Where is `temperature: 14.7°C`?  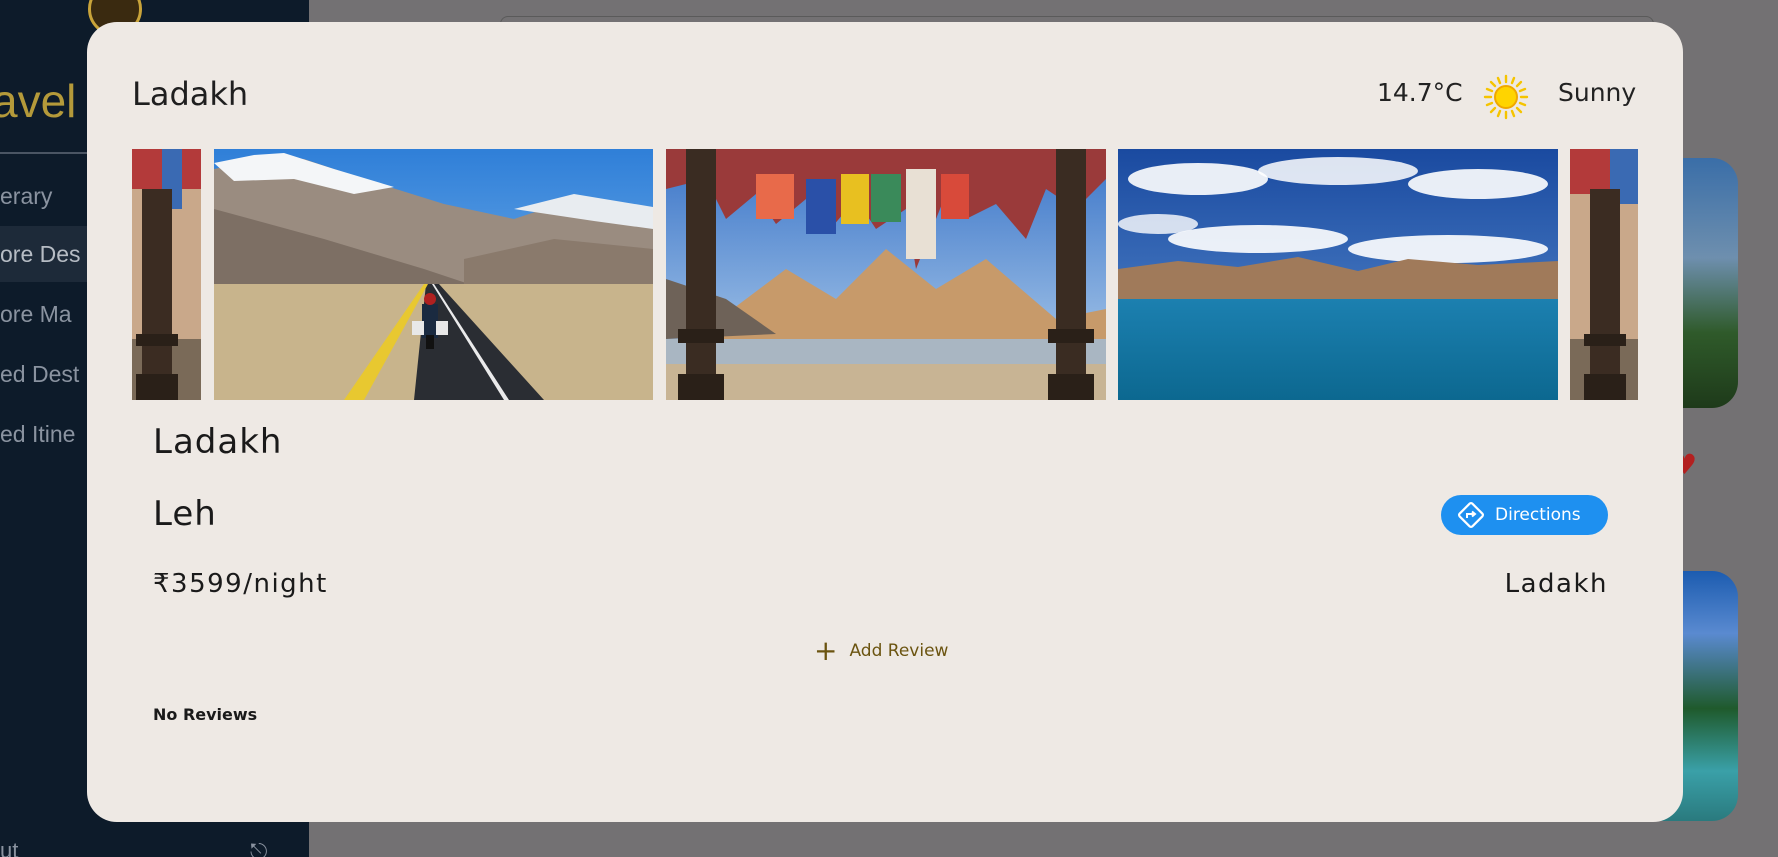
temperature: 14.7°C is located at coordinates (1420, 92).